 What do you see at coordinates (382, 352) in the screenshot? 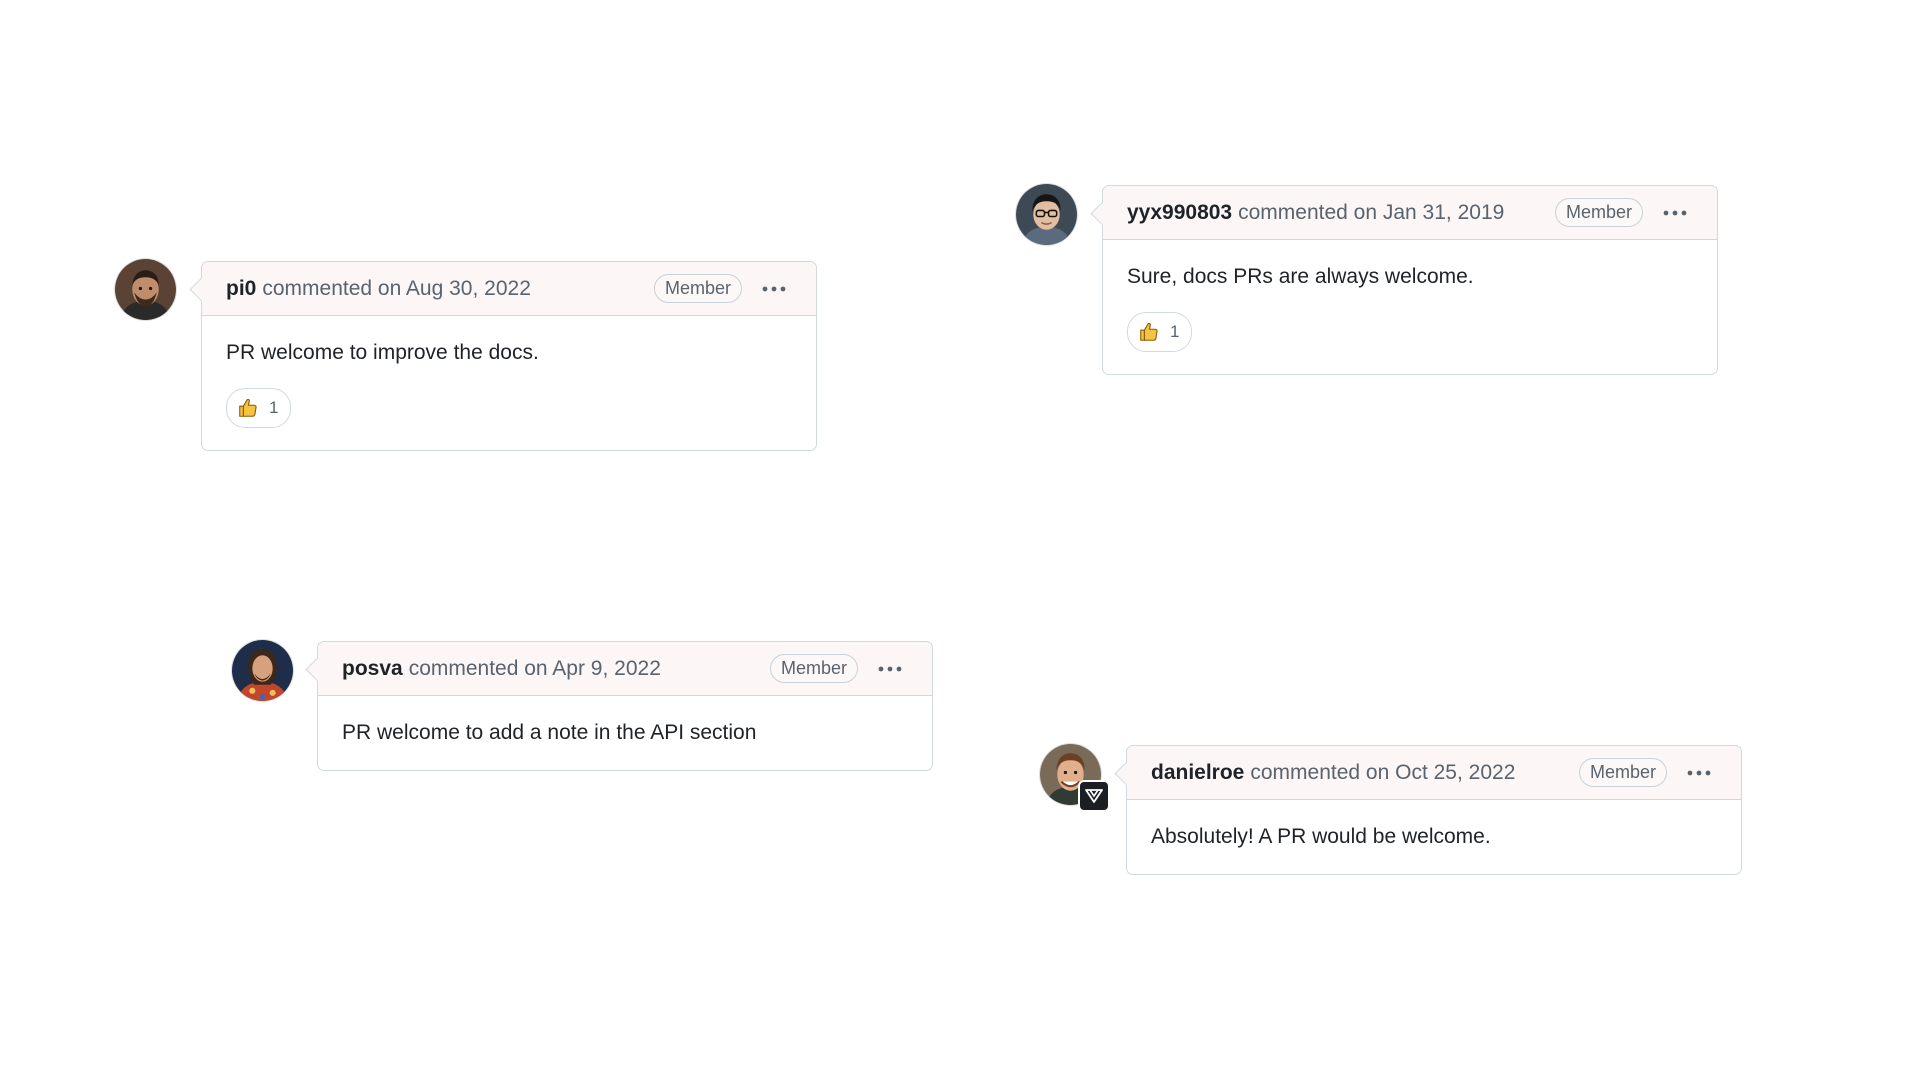
I see `comment-text: PR welcome to improve the docs.` at bounding box center [382, 352].